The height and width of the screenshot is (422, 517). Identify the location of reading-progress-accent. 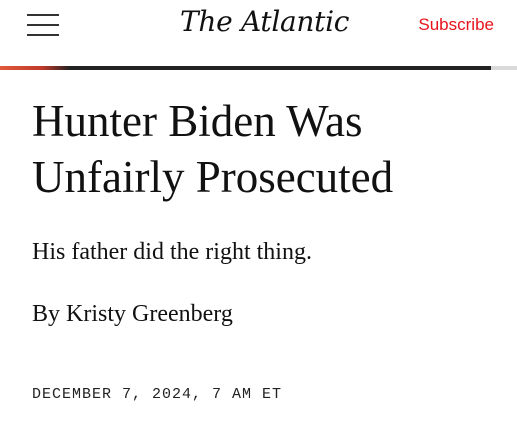
(35, 68).